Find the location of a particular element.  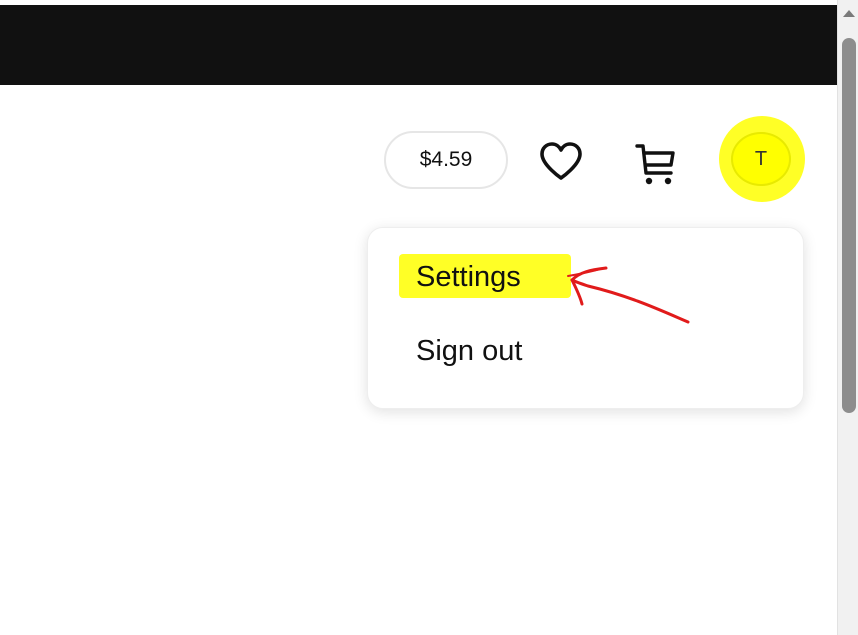

menu-item-sign-out: Sign out is located at coordinates (469, 351).